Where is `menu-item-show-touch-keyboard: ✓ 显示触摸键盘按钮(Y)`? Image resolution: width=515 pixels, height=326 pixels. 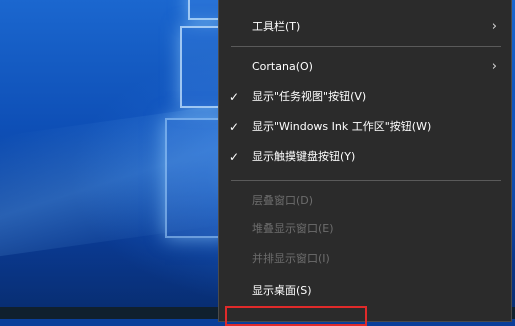 menu-item-show-touch-keyboard: ✓ 显示触摸键盘按钮(Y) is located at coordinates (365, 157).